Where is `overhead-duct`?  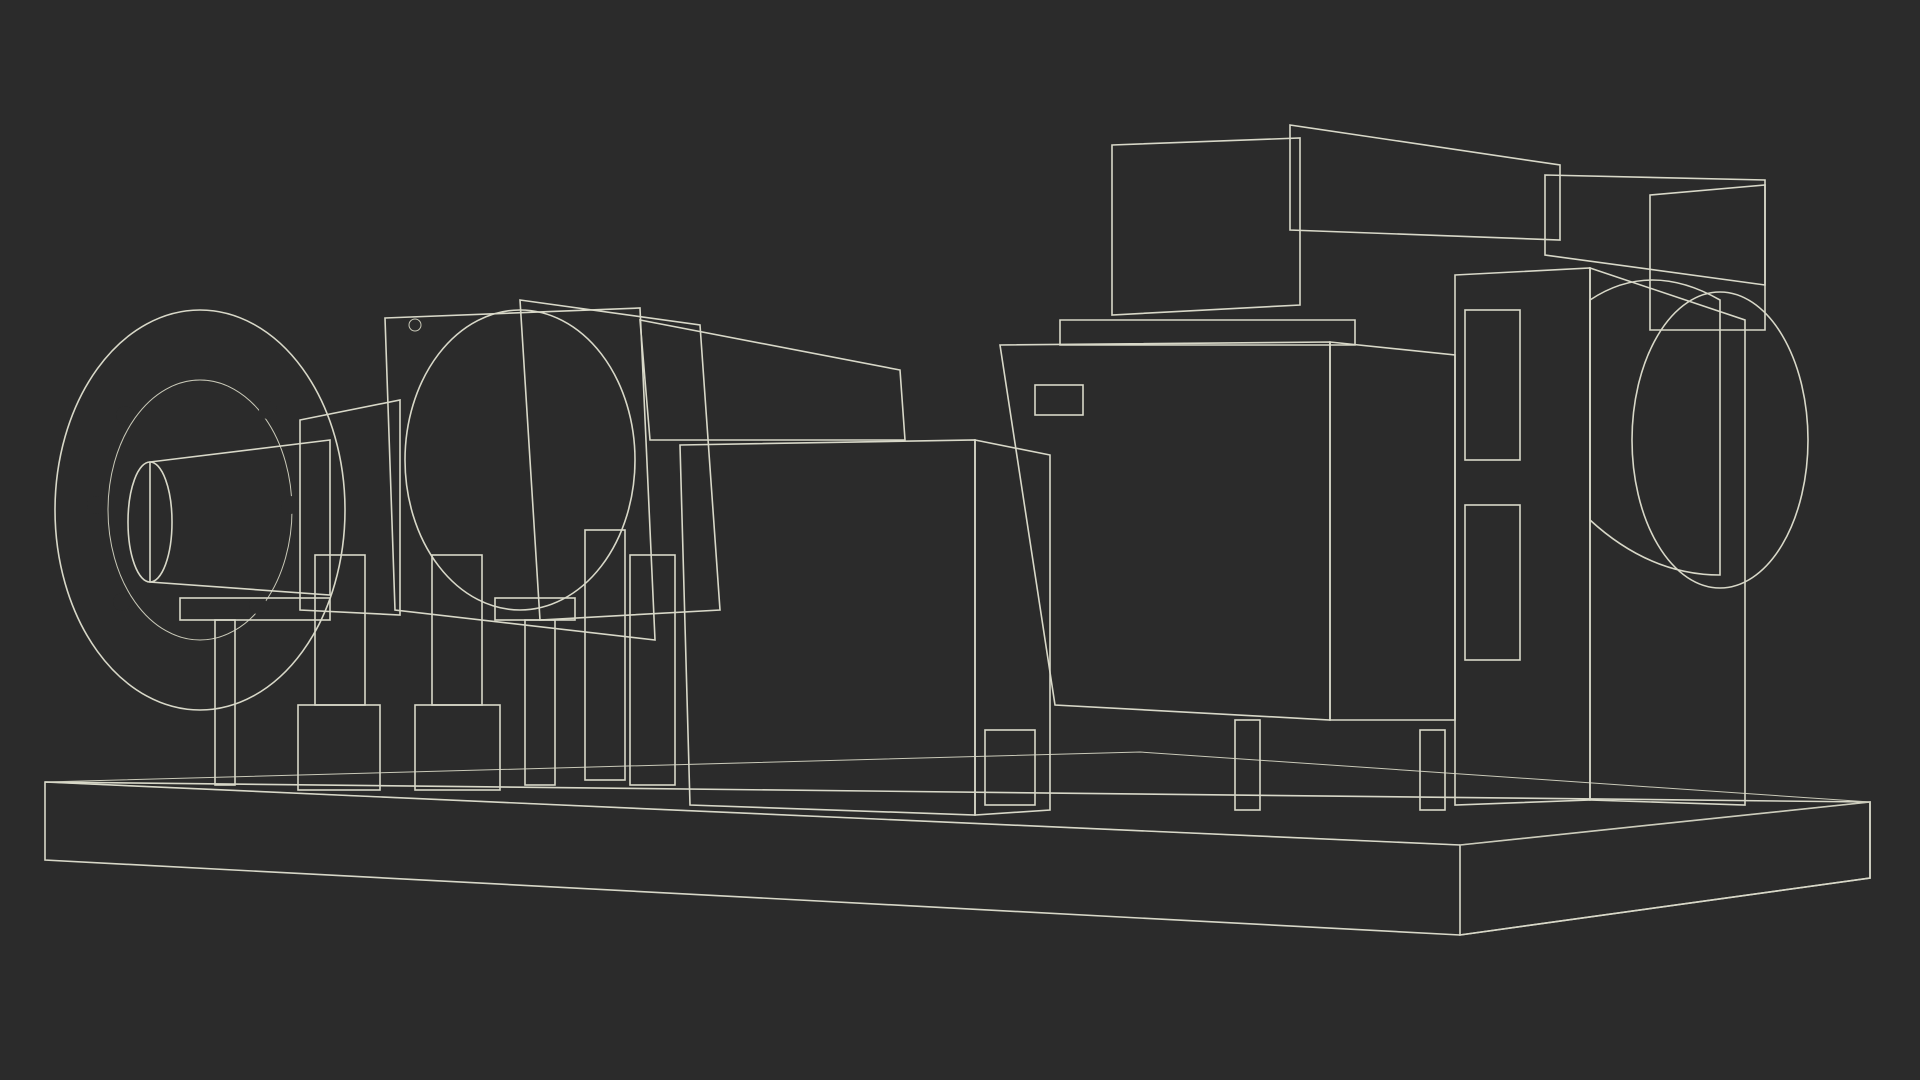
overhead-duct is located at coordinates (1438, 227).